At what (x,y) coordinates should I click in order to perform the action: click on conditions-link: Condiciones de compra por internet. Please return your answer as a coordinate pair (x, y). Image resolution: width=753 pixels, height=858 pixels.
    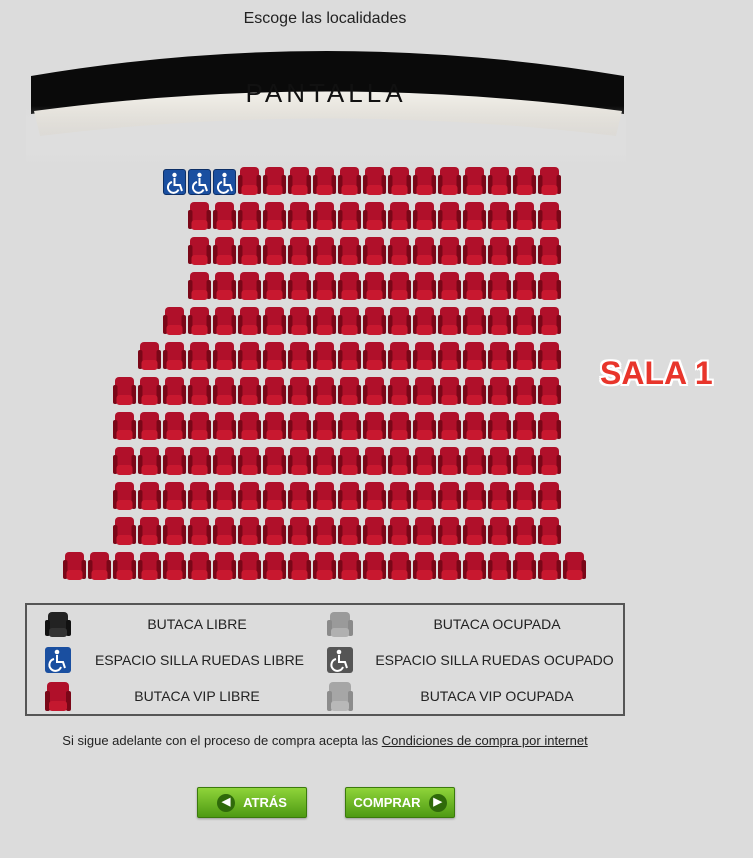
    Looking at the image, I should click on (485, 740).